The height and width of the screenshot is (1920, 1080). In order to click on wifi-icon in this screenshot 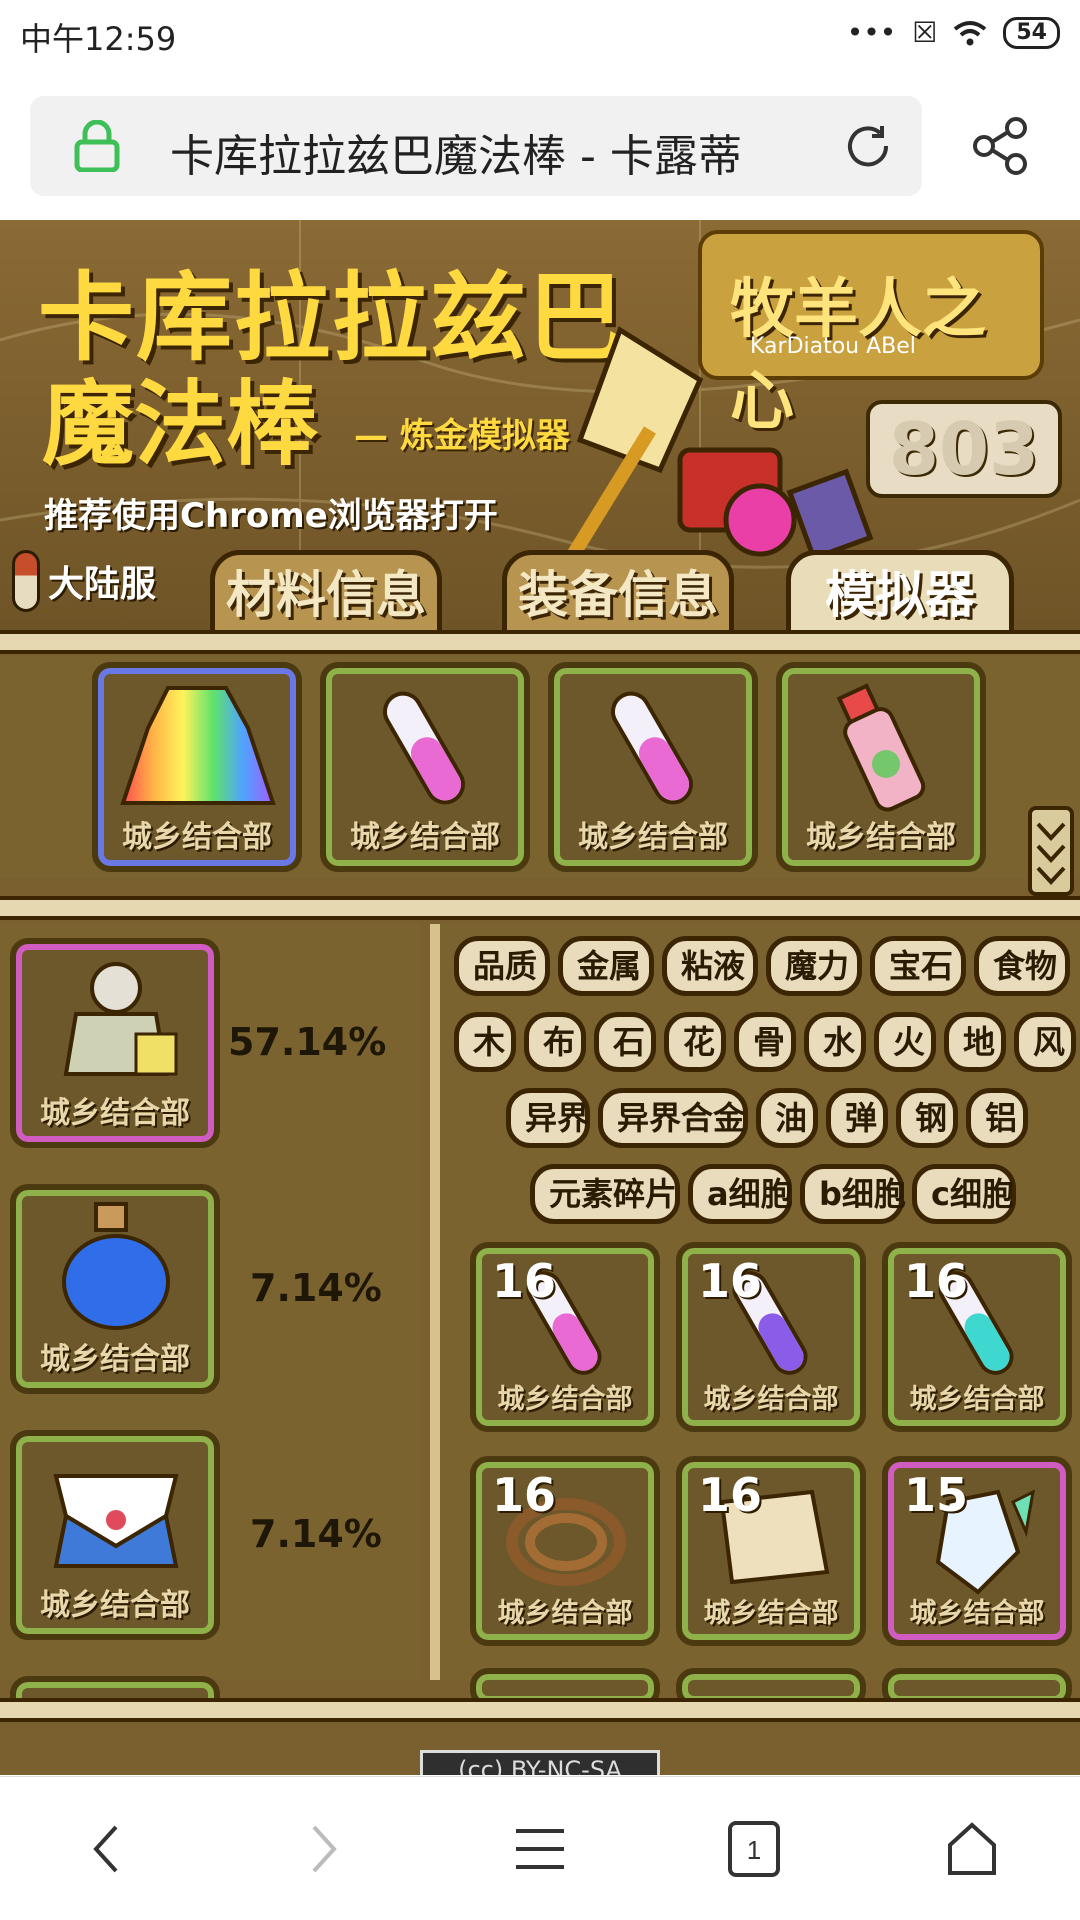, I will do `click(970, 33)`.